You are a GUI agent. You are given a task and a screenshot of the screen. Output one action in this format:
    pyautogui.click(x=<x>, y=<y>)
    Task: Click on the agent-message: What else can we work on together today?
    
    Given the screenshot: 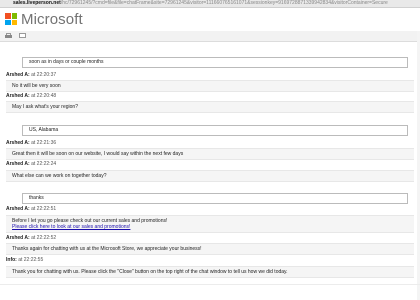 What is the action you would take?
    pyautogui.click(x=210, y=176)
    